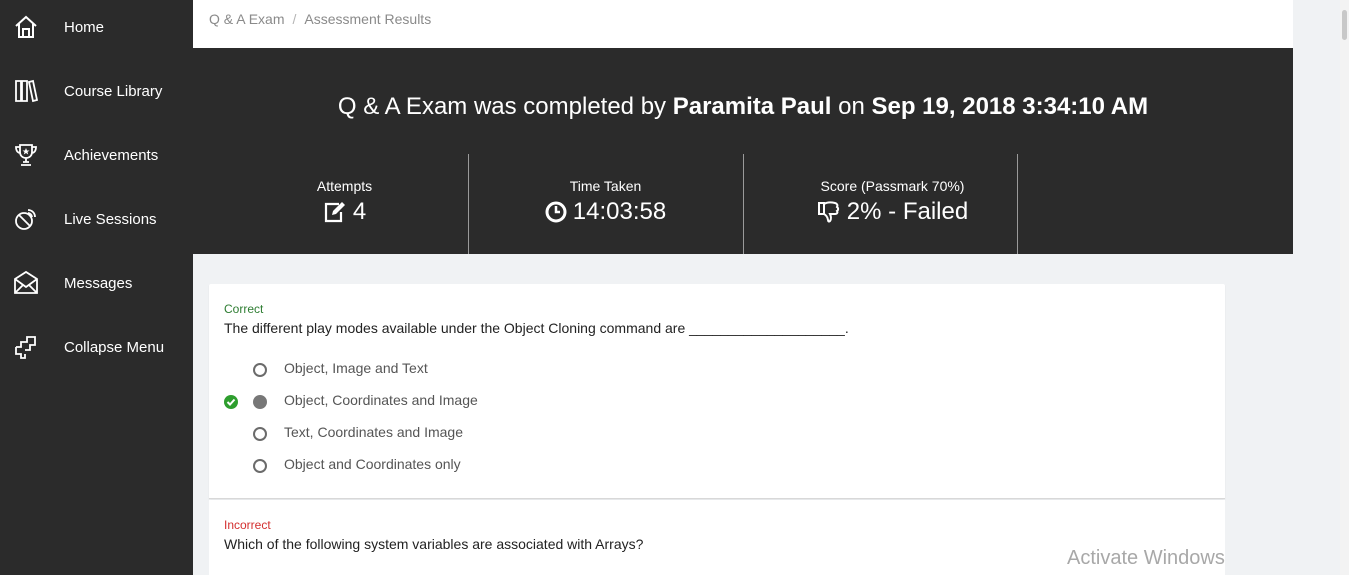 This screenshot has height=575, width=1349. What do you see at coordinates (524, 371) in the screenshot?
I see `answer-option: Object, Image and Text` at bounding box center [524, 371].